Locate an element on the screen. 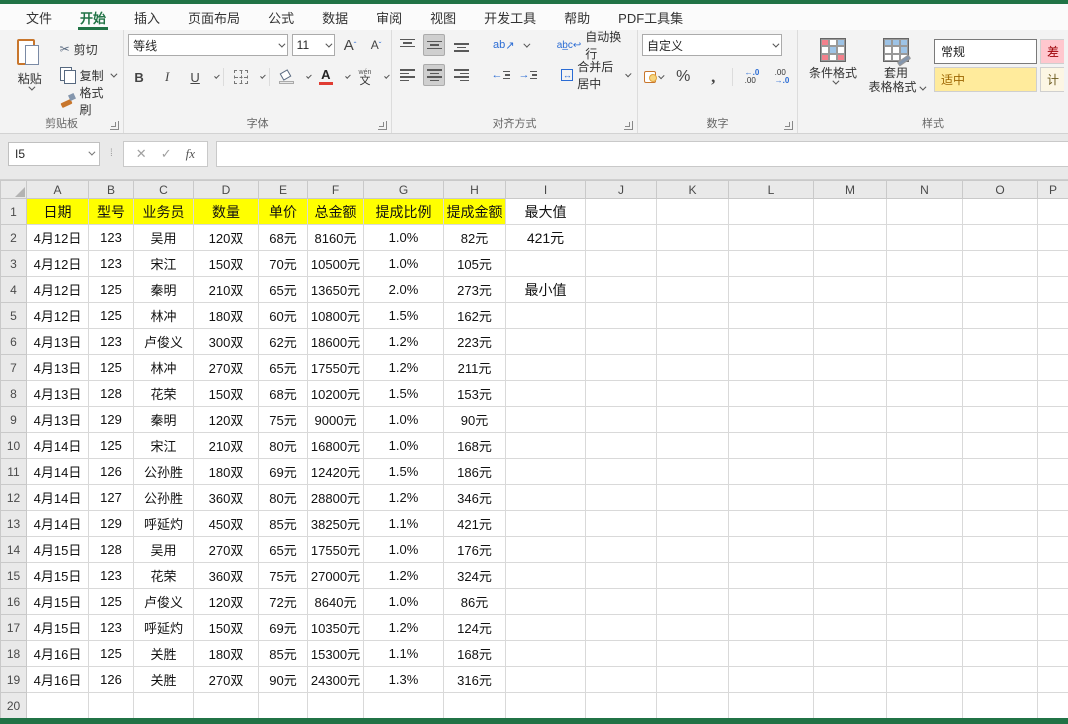  column-header-K: K is located at coordinates (692, 189).